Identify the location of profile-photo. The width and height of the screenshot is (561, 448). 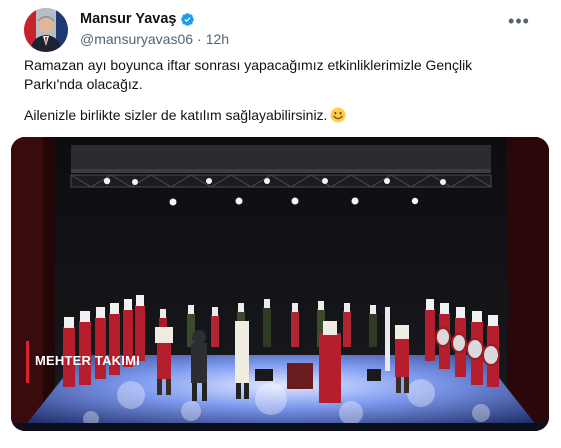
(46, 30).